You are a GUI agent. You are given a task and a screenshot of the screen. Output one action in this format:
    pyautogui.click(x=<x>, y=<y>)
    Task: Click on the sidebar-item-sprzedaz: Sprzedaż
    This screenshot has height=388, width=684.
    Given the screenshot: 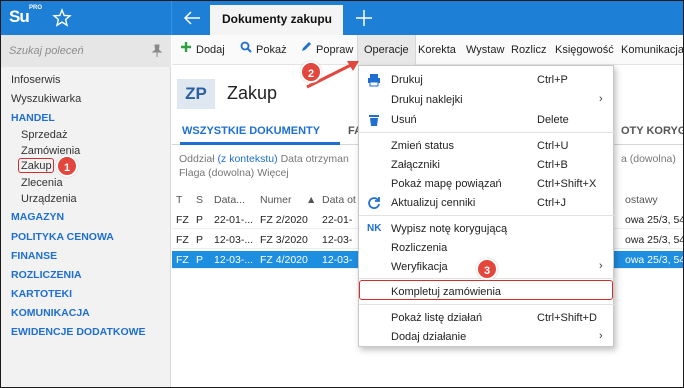 What is the action you would take?
    pyautogui.click(x=44, y=135)
    